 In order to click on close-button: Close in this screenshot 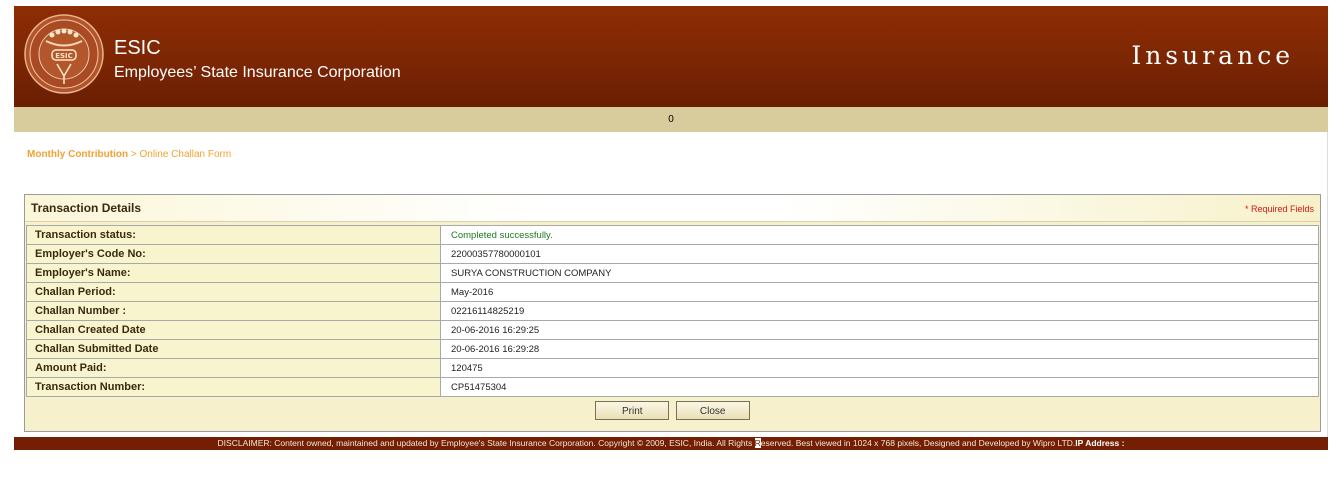, I will do `click(712, 410)`.